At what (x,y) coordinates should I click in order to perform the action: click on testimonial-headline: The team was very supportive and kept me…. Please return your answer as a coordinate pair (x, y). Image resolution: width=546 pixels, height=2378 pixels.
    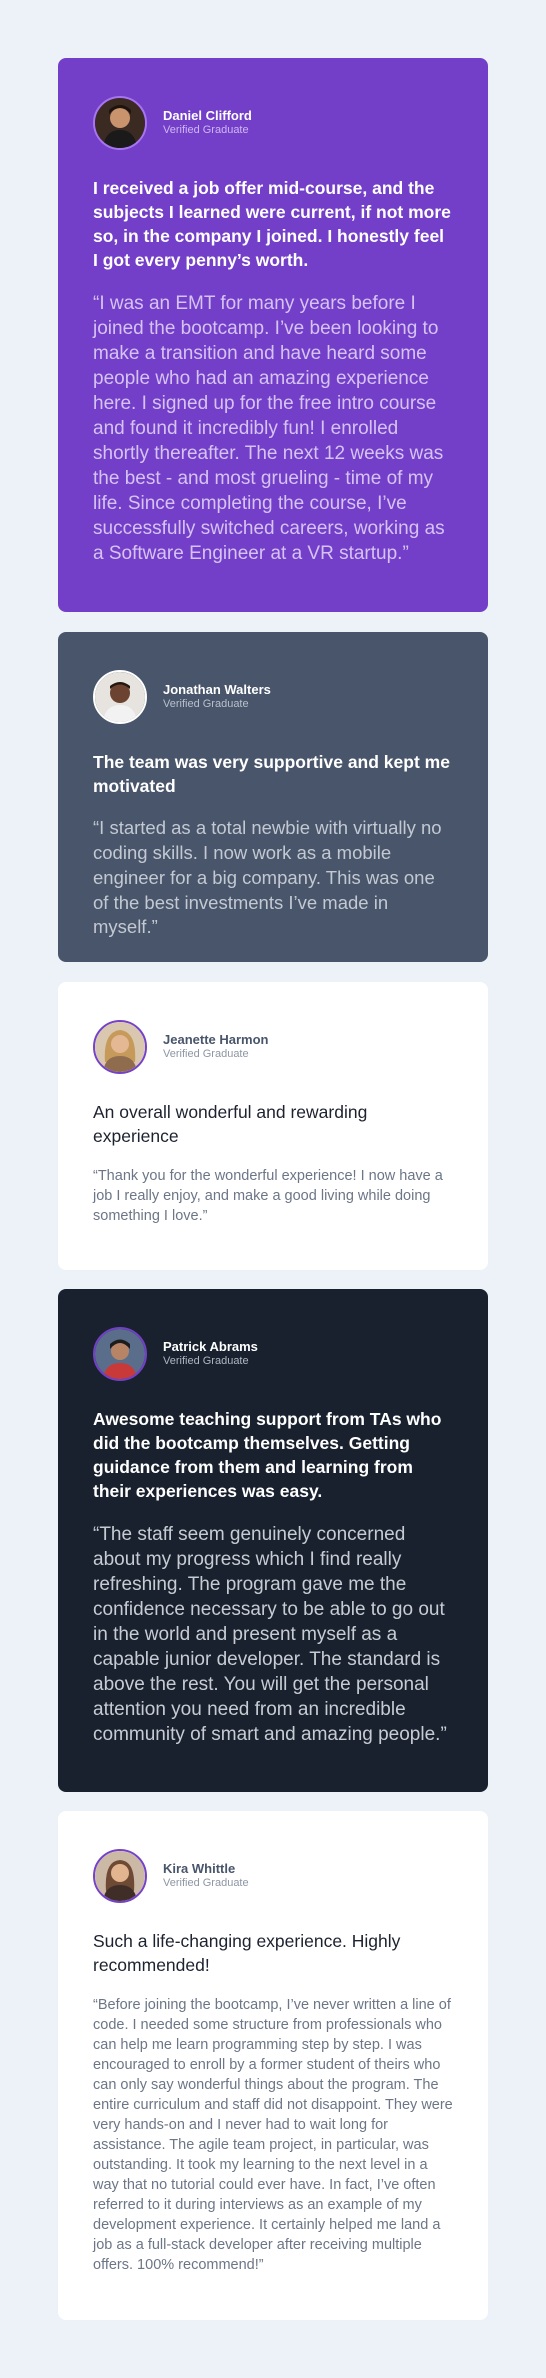
    Looking at the image, I should click on (271, 774).